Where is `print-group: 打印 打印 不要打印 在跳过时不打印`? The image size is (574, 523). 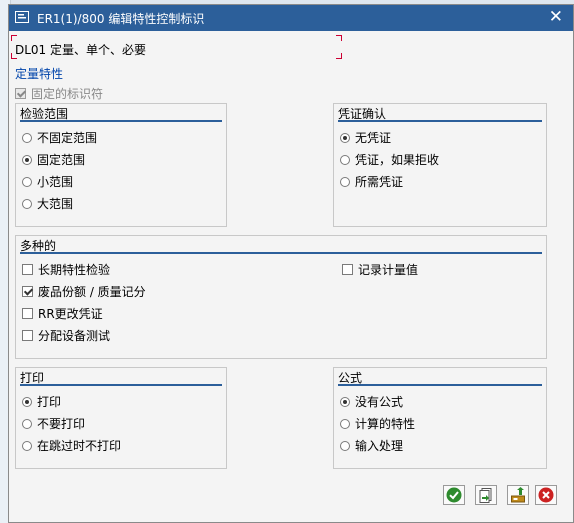
print-group: 打印 打印 不要打印 在跳过时不打印 is located at coordinates (121, 418).